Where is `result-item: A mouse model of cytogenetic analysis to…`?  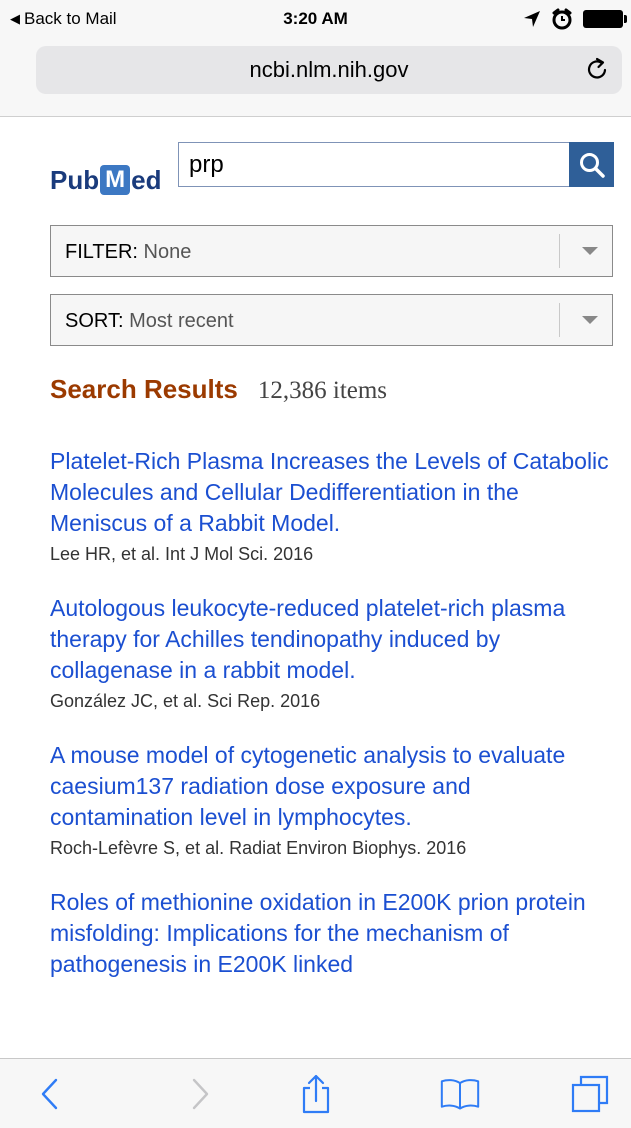
result-item: A mouse model of cytogenetic analysis to… is located at coordinates (330, 800).